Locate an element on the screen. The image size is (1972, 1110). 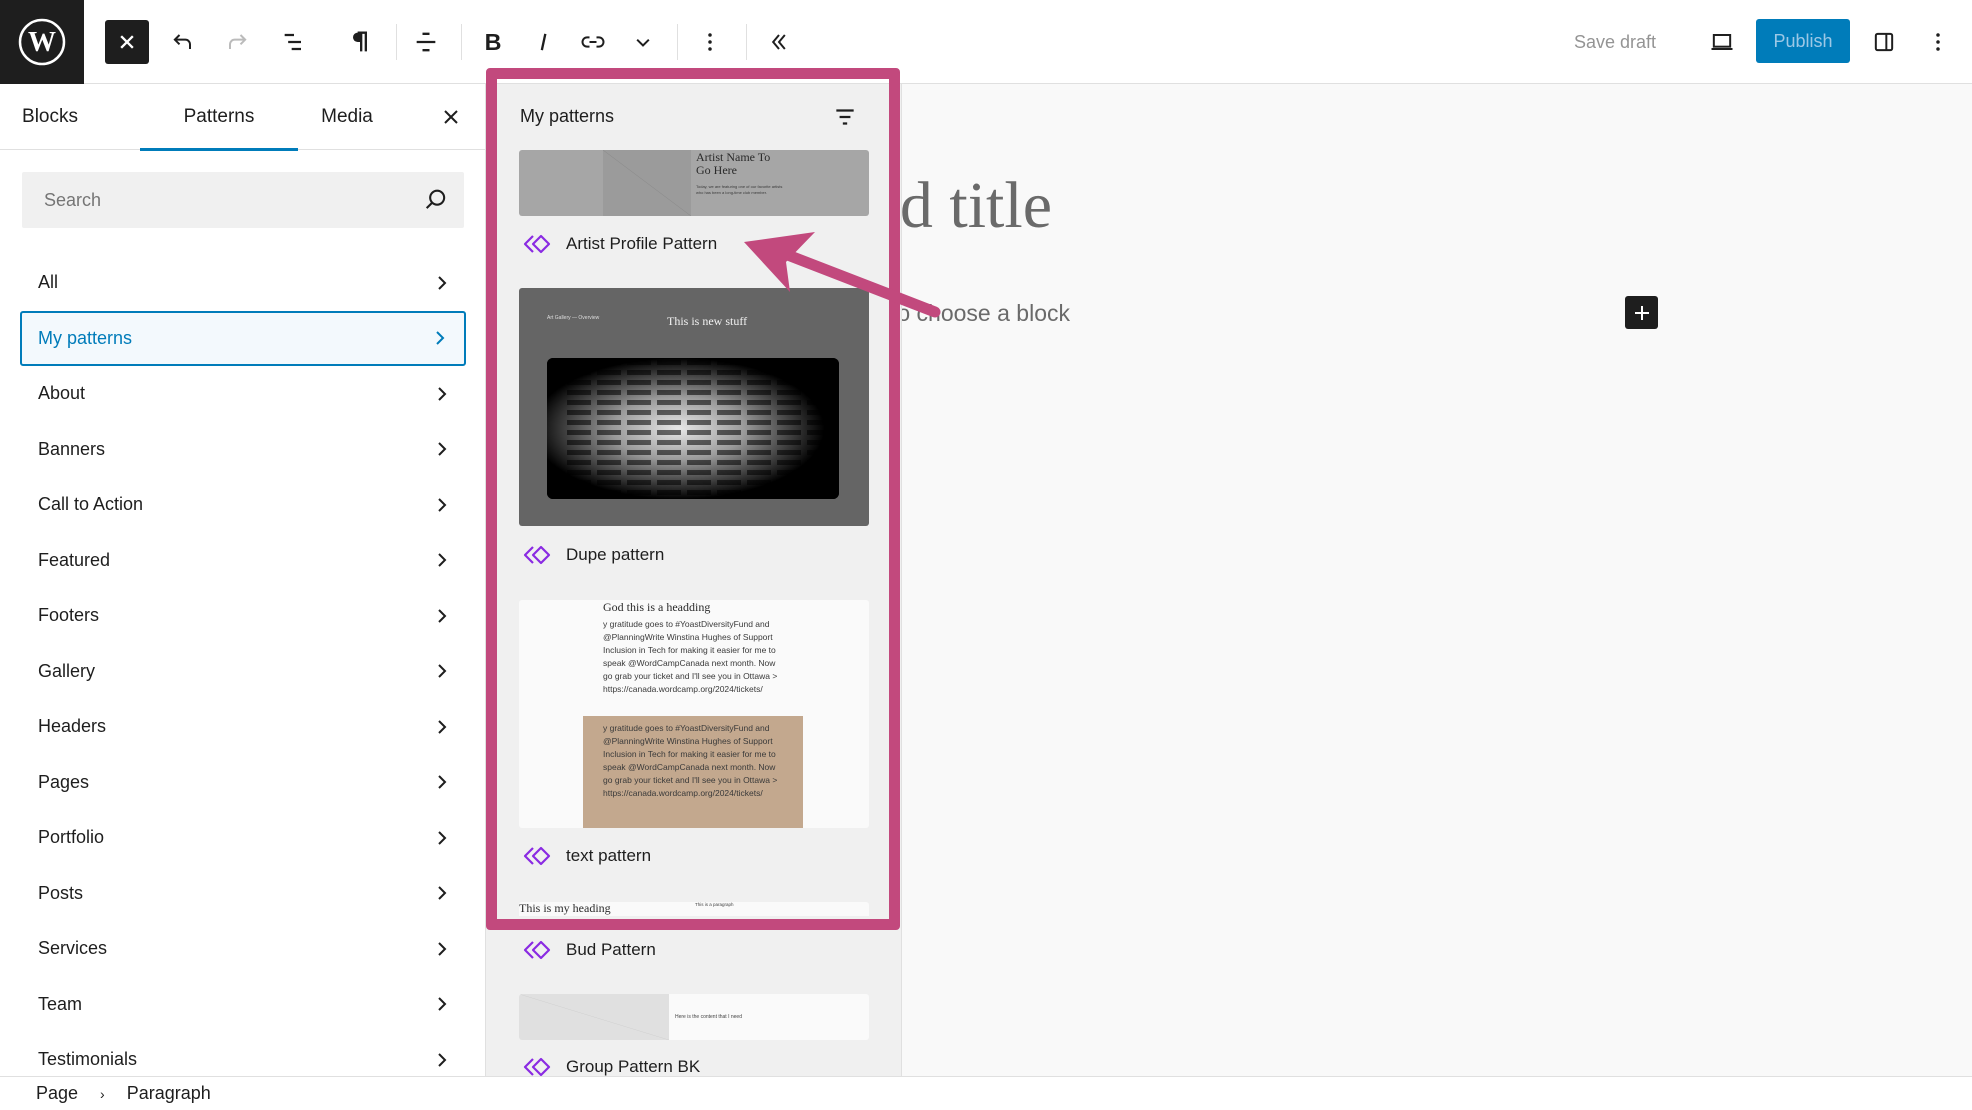
search-icon is located at coordinates (436, 200).